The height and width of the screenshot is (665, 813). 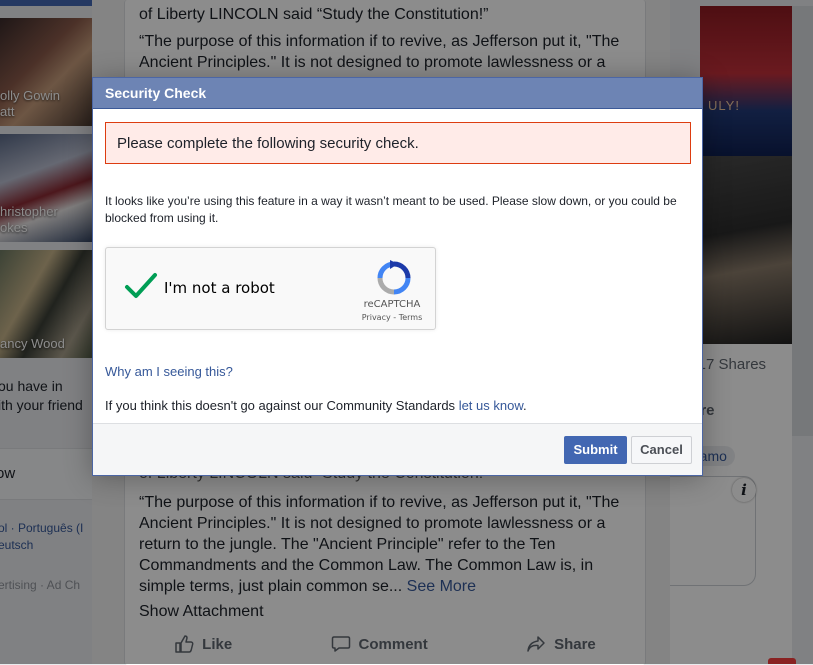 I want to click on standards-suffix: ., so click(x=525, y=405).